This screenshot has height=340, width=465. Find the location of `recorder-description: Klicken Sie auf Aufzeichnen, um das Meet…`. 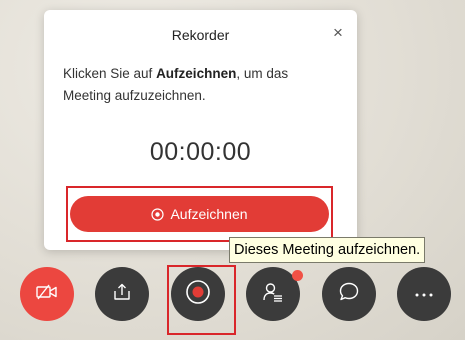

recorder-description: Klicken Sie auf Aufzeichnen, um das Meet… is located at coordinates (198, 85).